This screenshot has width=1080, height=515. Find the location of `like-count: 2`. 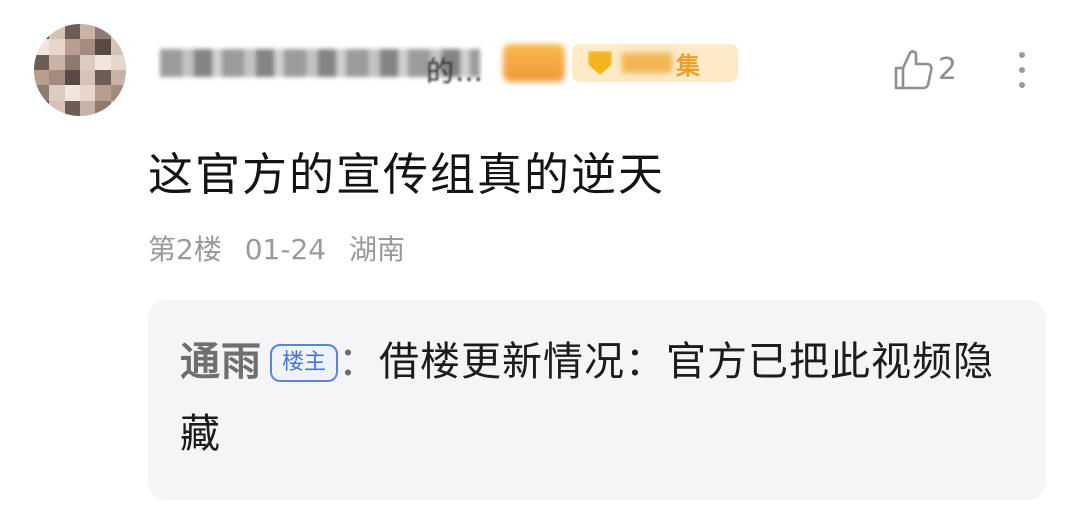

like-count: 2 is located at coordinates (948, 69).